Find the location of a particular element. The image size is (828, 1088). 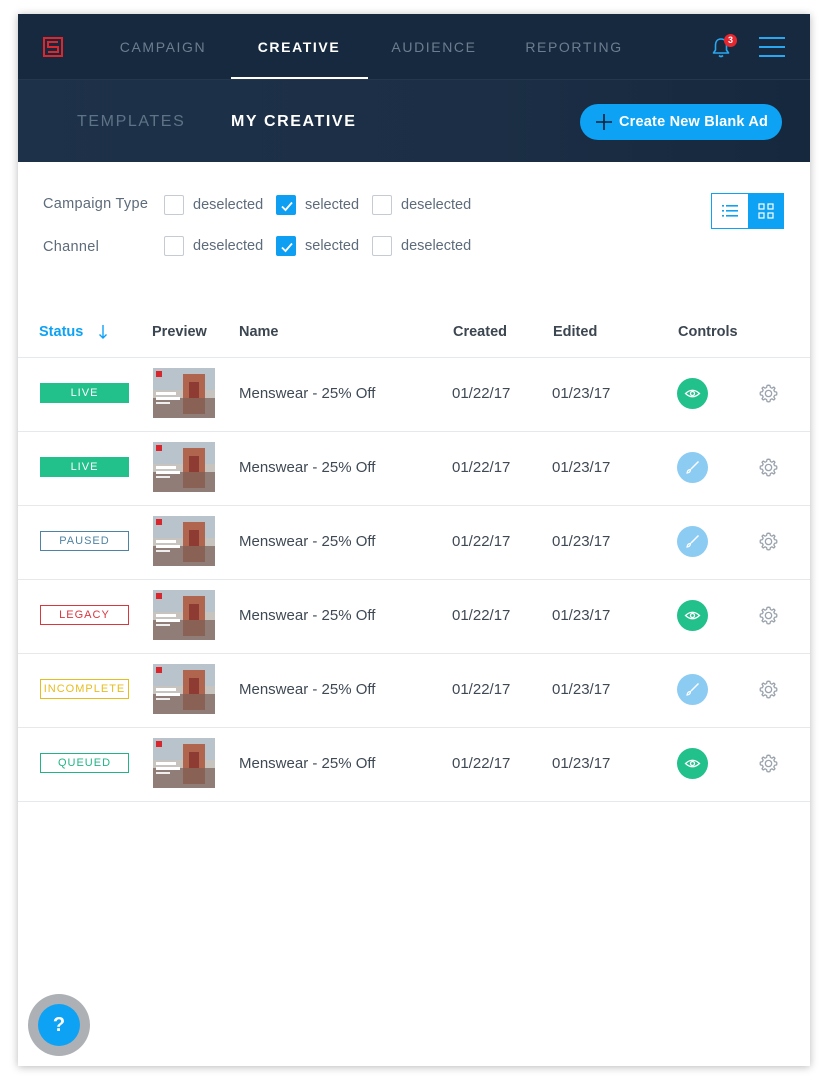

create-new-blank-ad-button: Create New Blank Ad is located at coordinates (681, 122).